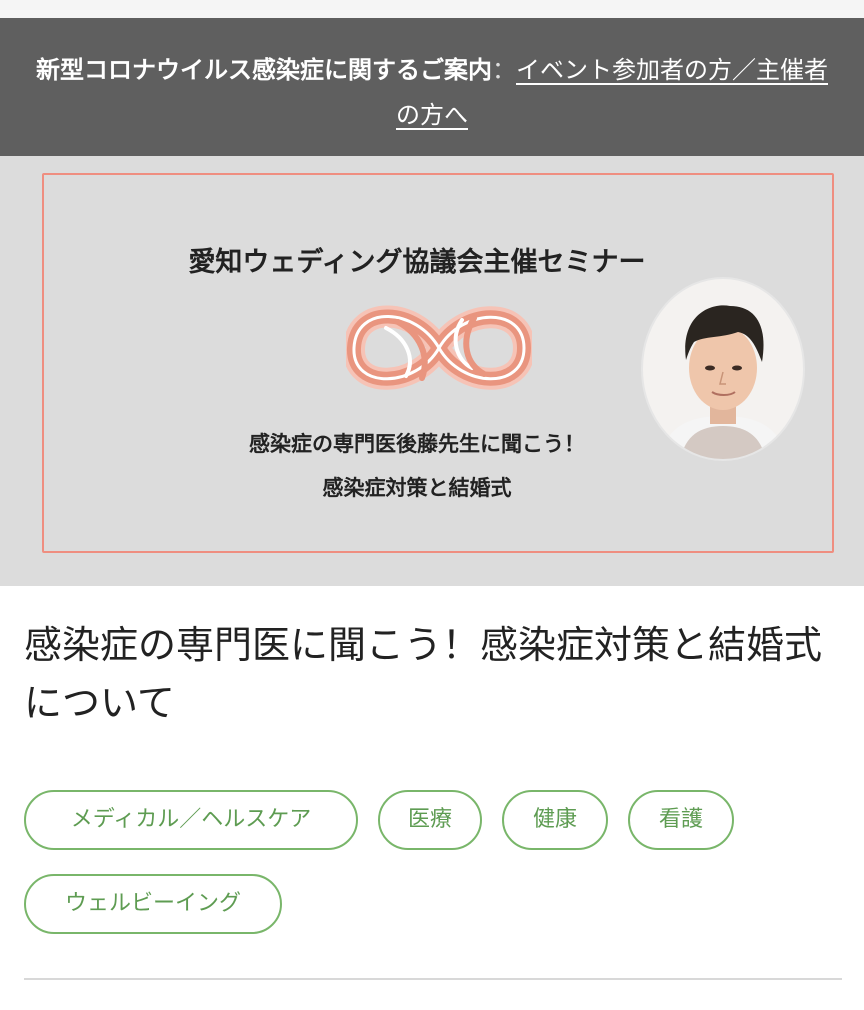 The width and height of the screenshot is (864, 1010). I want to click on section-divider, so click(433, 979).